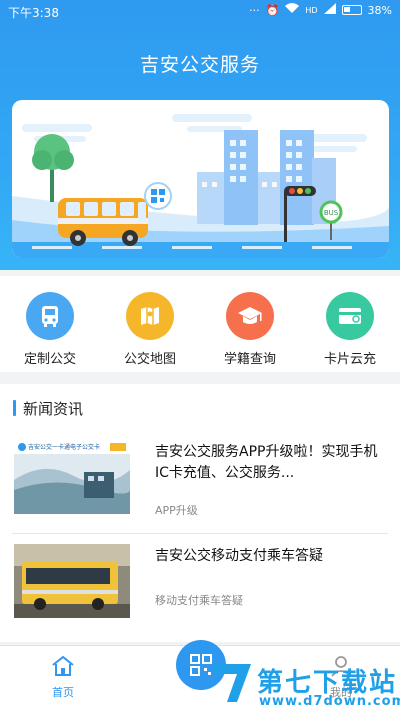 Image resolution: width=400 pixels, height=711 pixels. Describe the element at coordinates (72, 581) in the screenshot. I see `news-thumbnail` at that location.